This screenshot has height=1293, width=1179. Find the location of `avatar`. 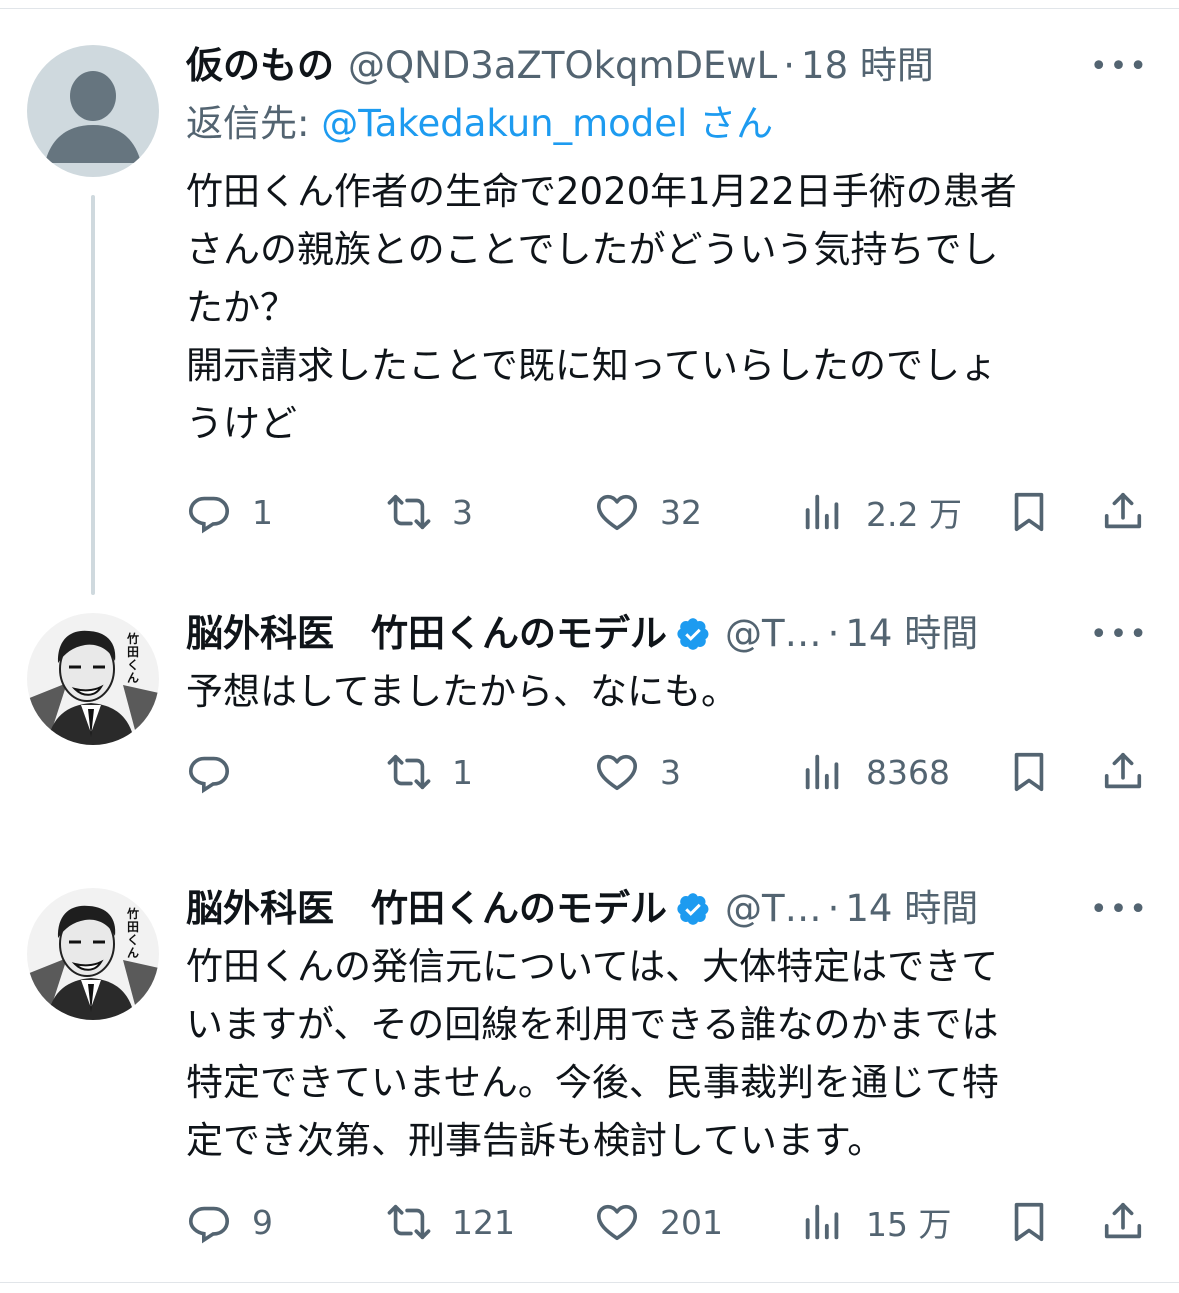

avatar is located at coordinates (93, 111).